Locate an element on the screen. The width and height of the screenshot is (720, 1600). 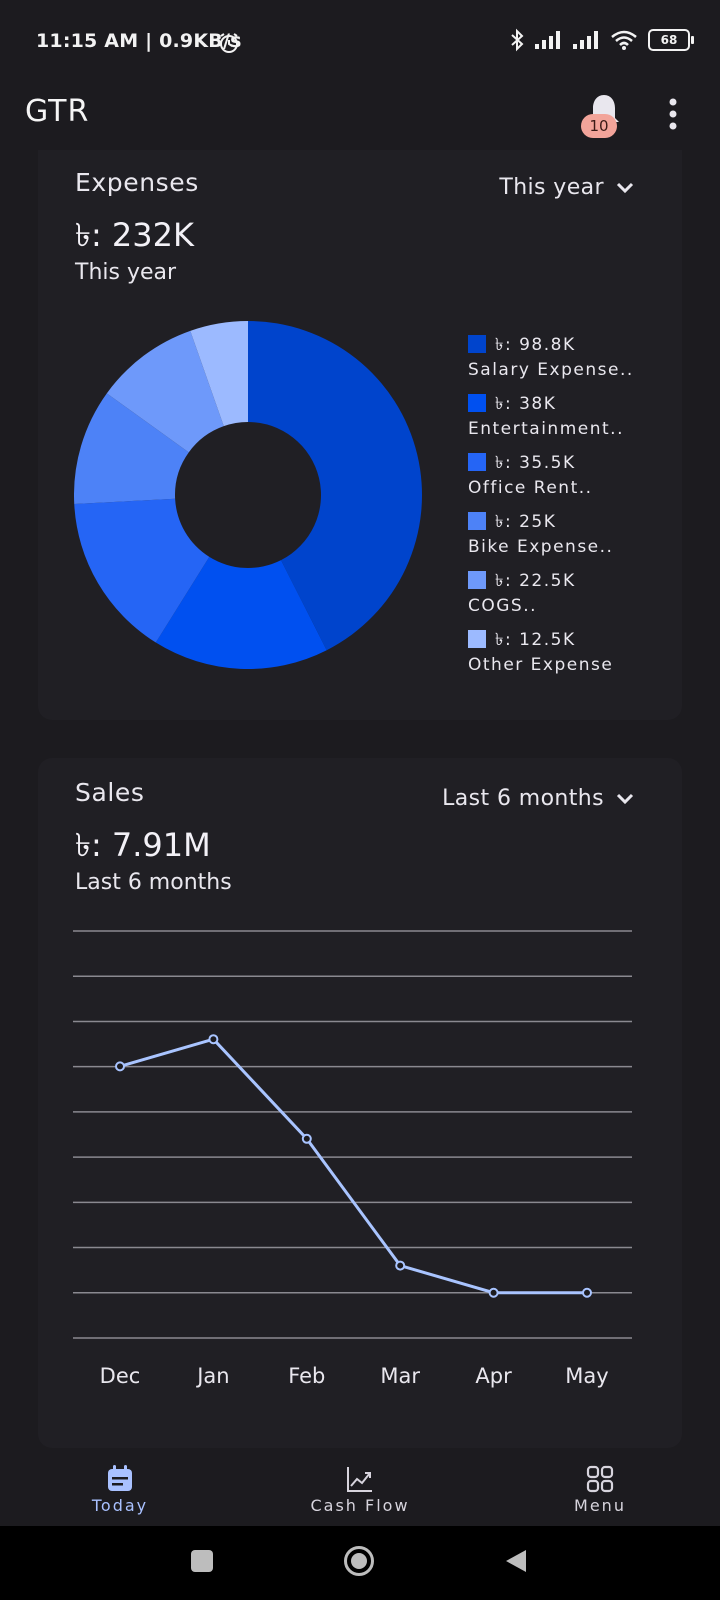
alarm-icon is located at coordinates (229, 43).